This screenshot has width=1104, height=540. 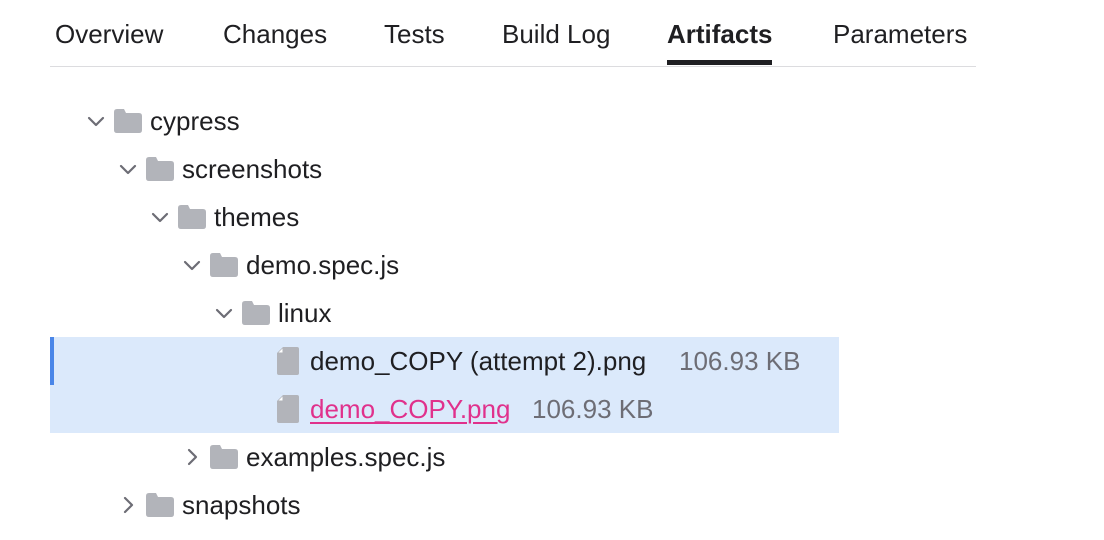 I want to click on tree-row-demo-spec: demo.spec.js, so click(x=444, y=265).